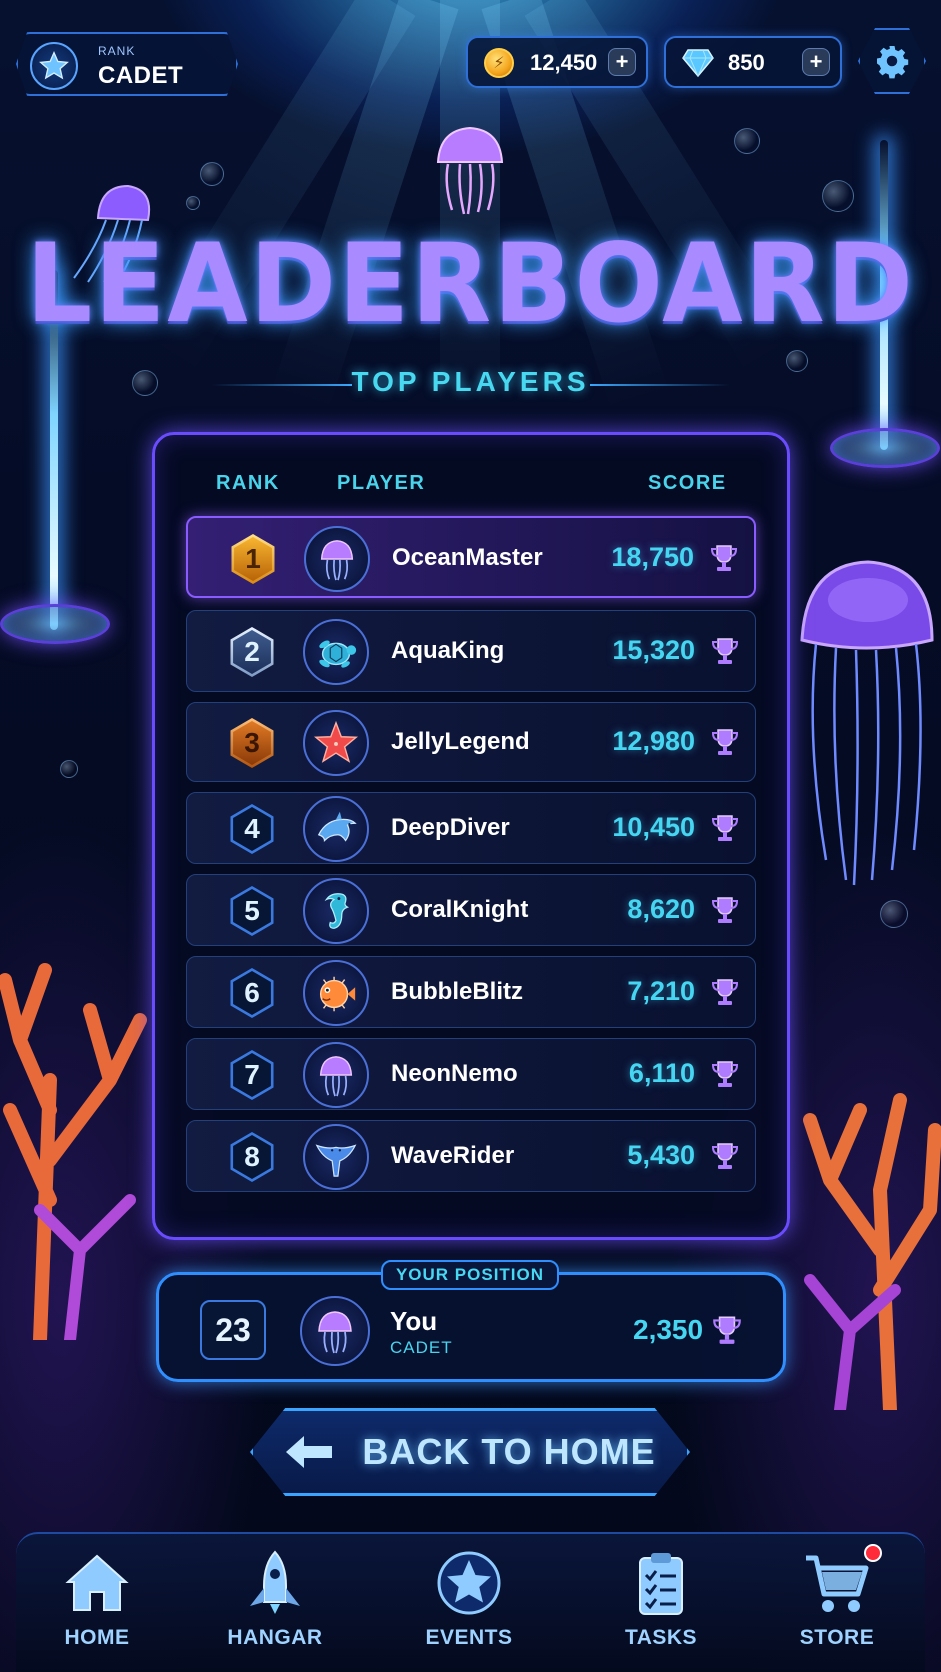 The height and width of the screenshot is (1672, 941). Describe the element at coordinates (73, 1151) in the screenshot. I see `coral-decoration` at that location.